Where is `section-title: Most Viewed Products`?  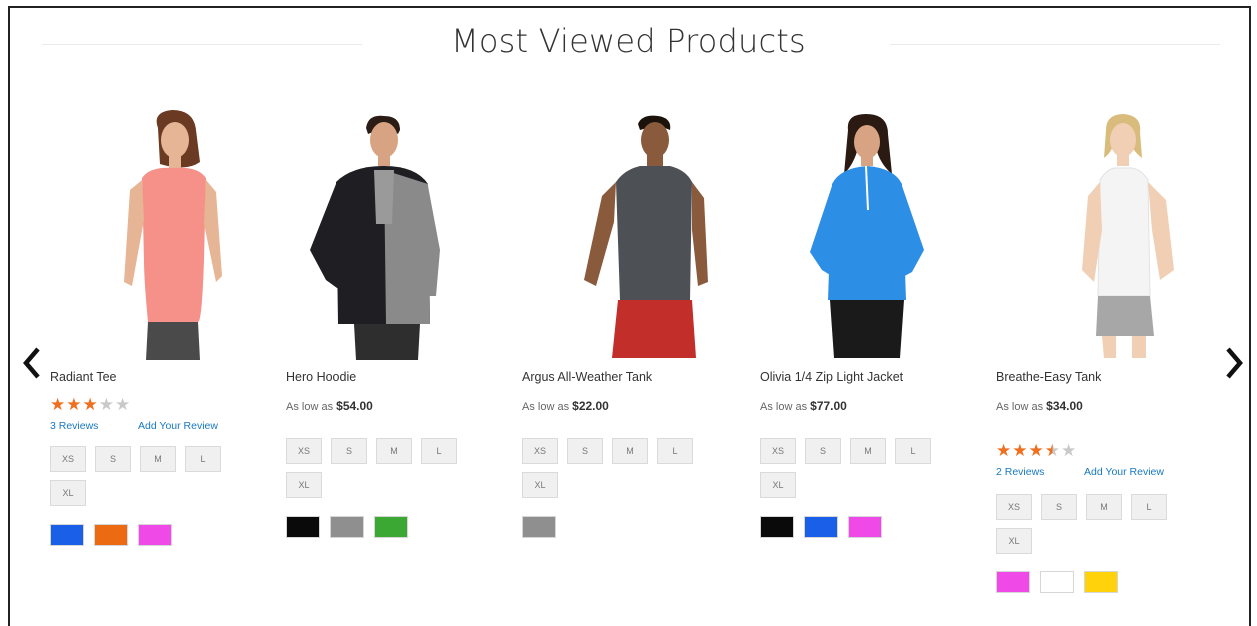 section-title: Most Viewed Products is located at coordinates (628, 41).